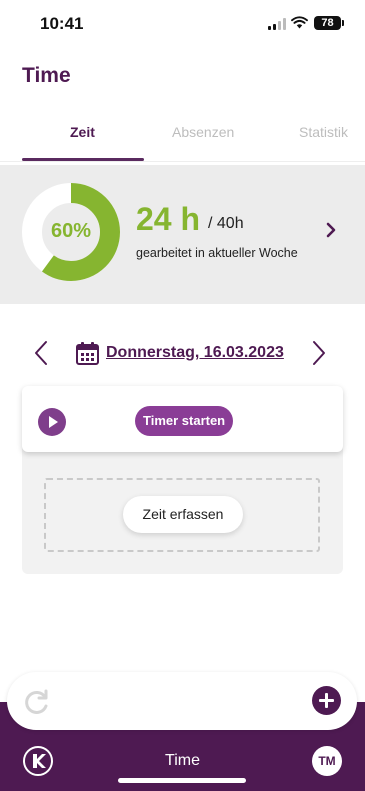  I want to click on hours-worked: 24 h, so click(168, 219).